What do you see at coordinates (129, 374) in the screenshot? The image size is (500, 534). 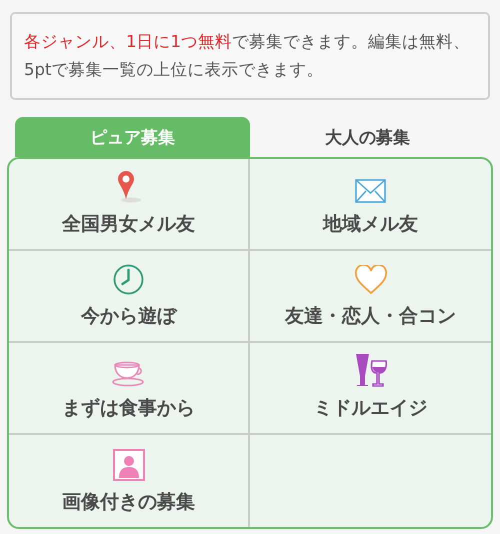 I see `teacup-icon` at bounding box center [129, 374].